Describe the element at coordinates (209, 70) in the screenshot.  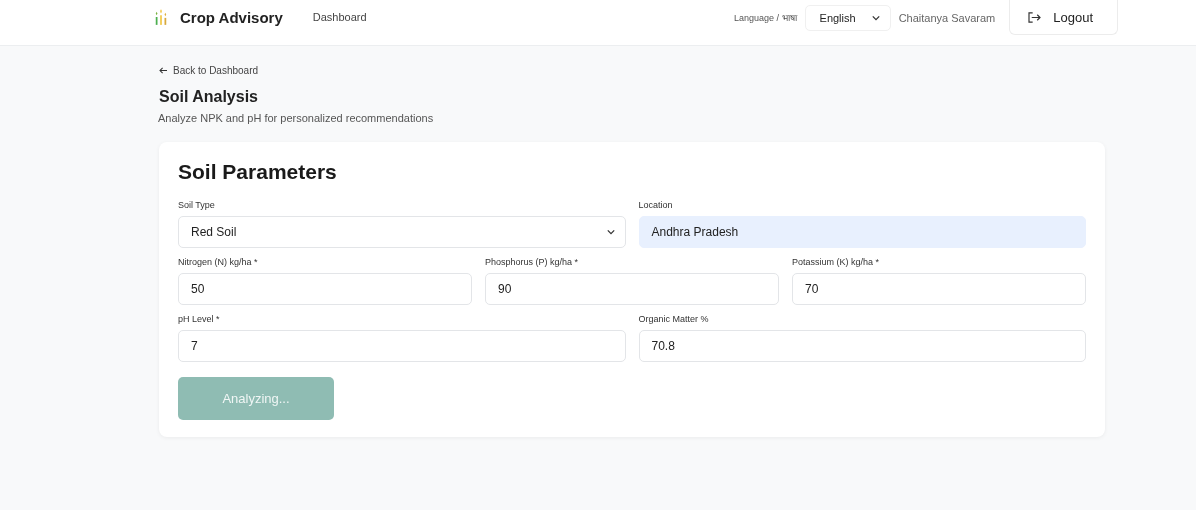
I see `back-link: Back to Dashboard` at that location.